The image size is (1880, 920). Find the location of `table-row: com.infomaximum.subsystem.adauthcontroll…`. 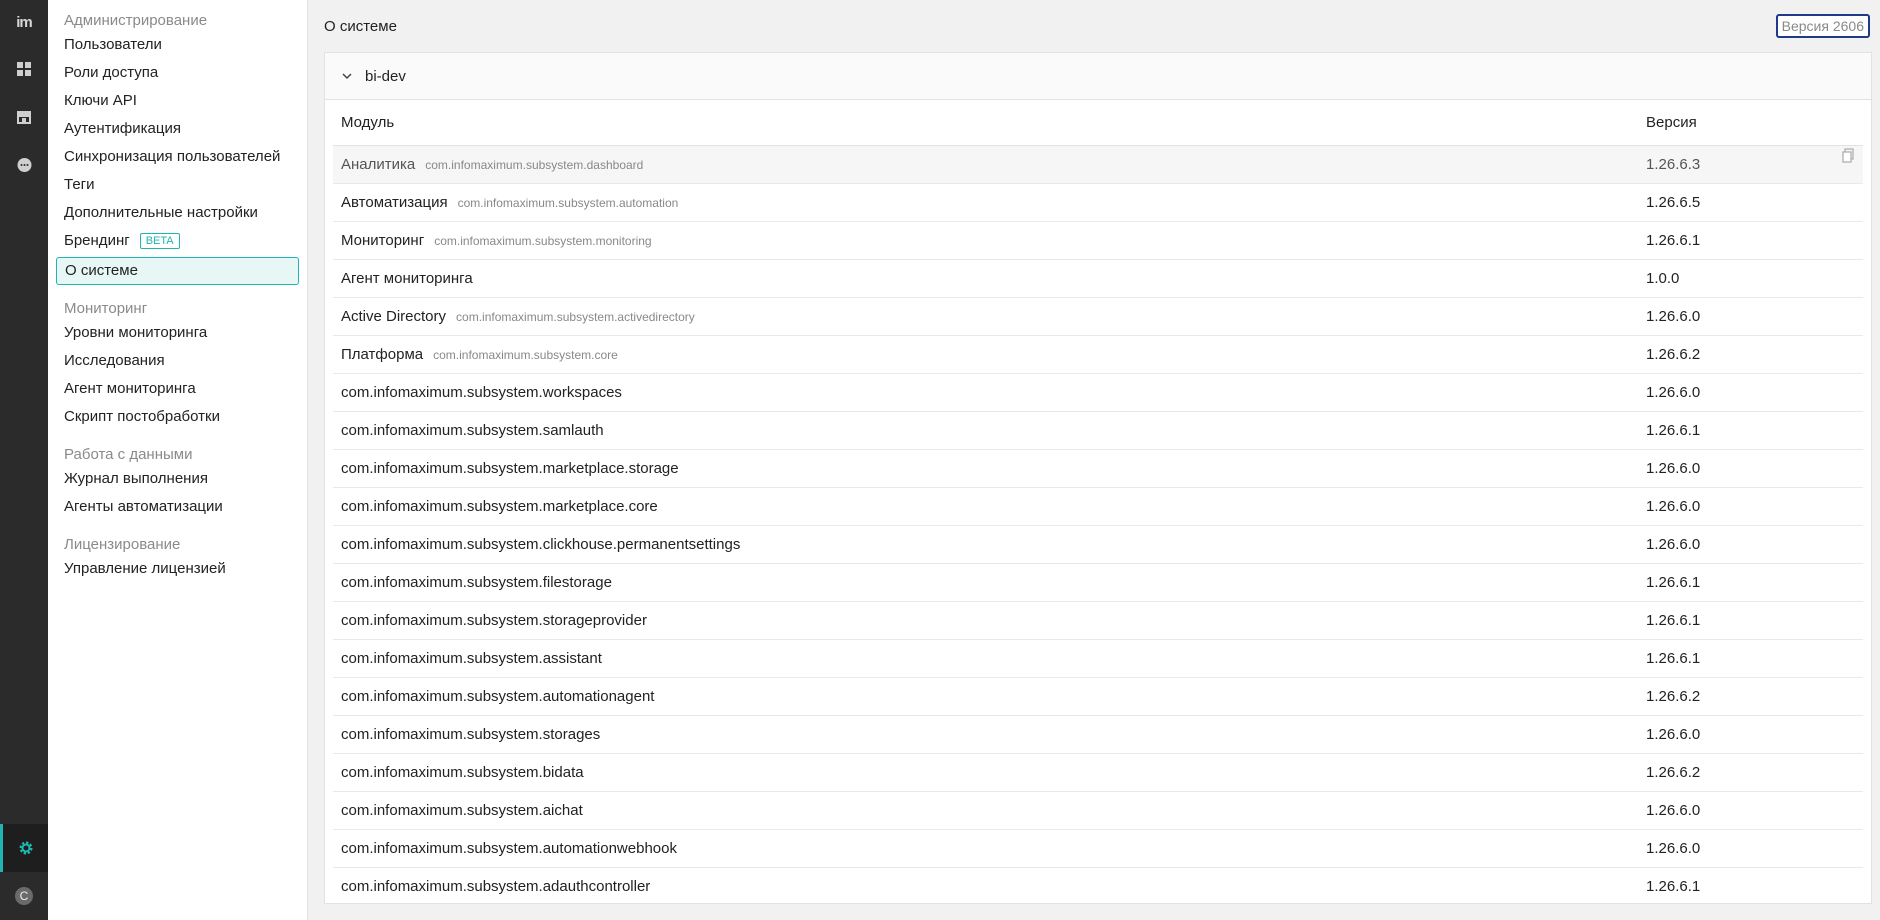

table-row: com.infomaximum.subsystem.adauthcontroll… is located at coordinates (1098, 885).